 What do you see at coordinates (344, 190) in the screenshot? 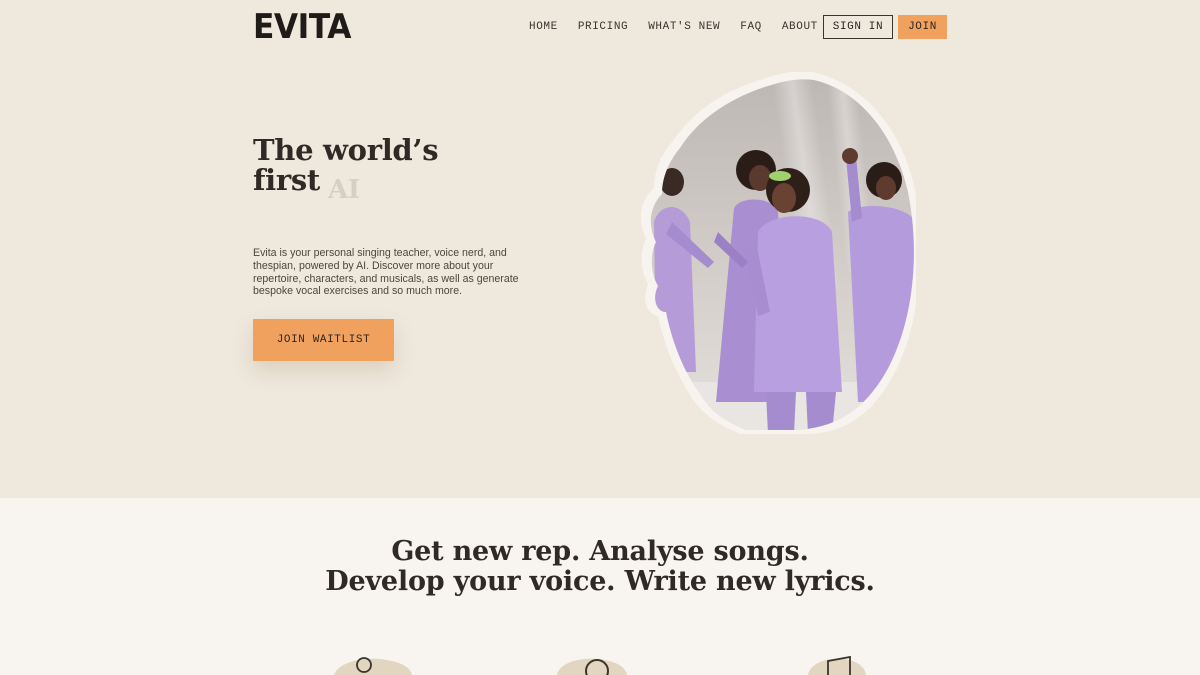
I see `hero-title-rotating-word: AI` at bounding box center [344, 190].